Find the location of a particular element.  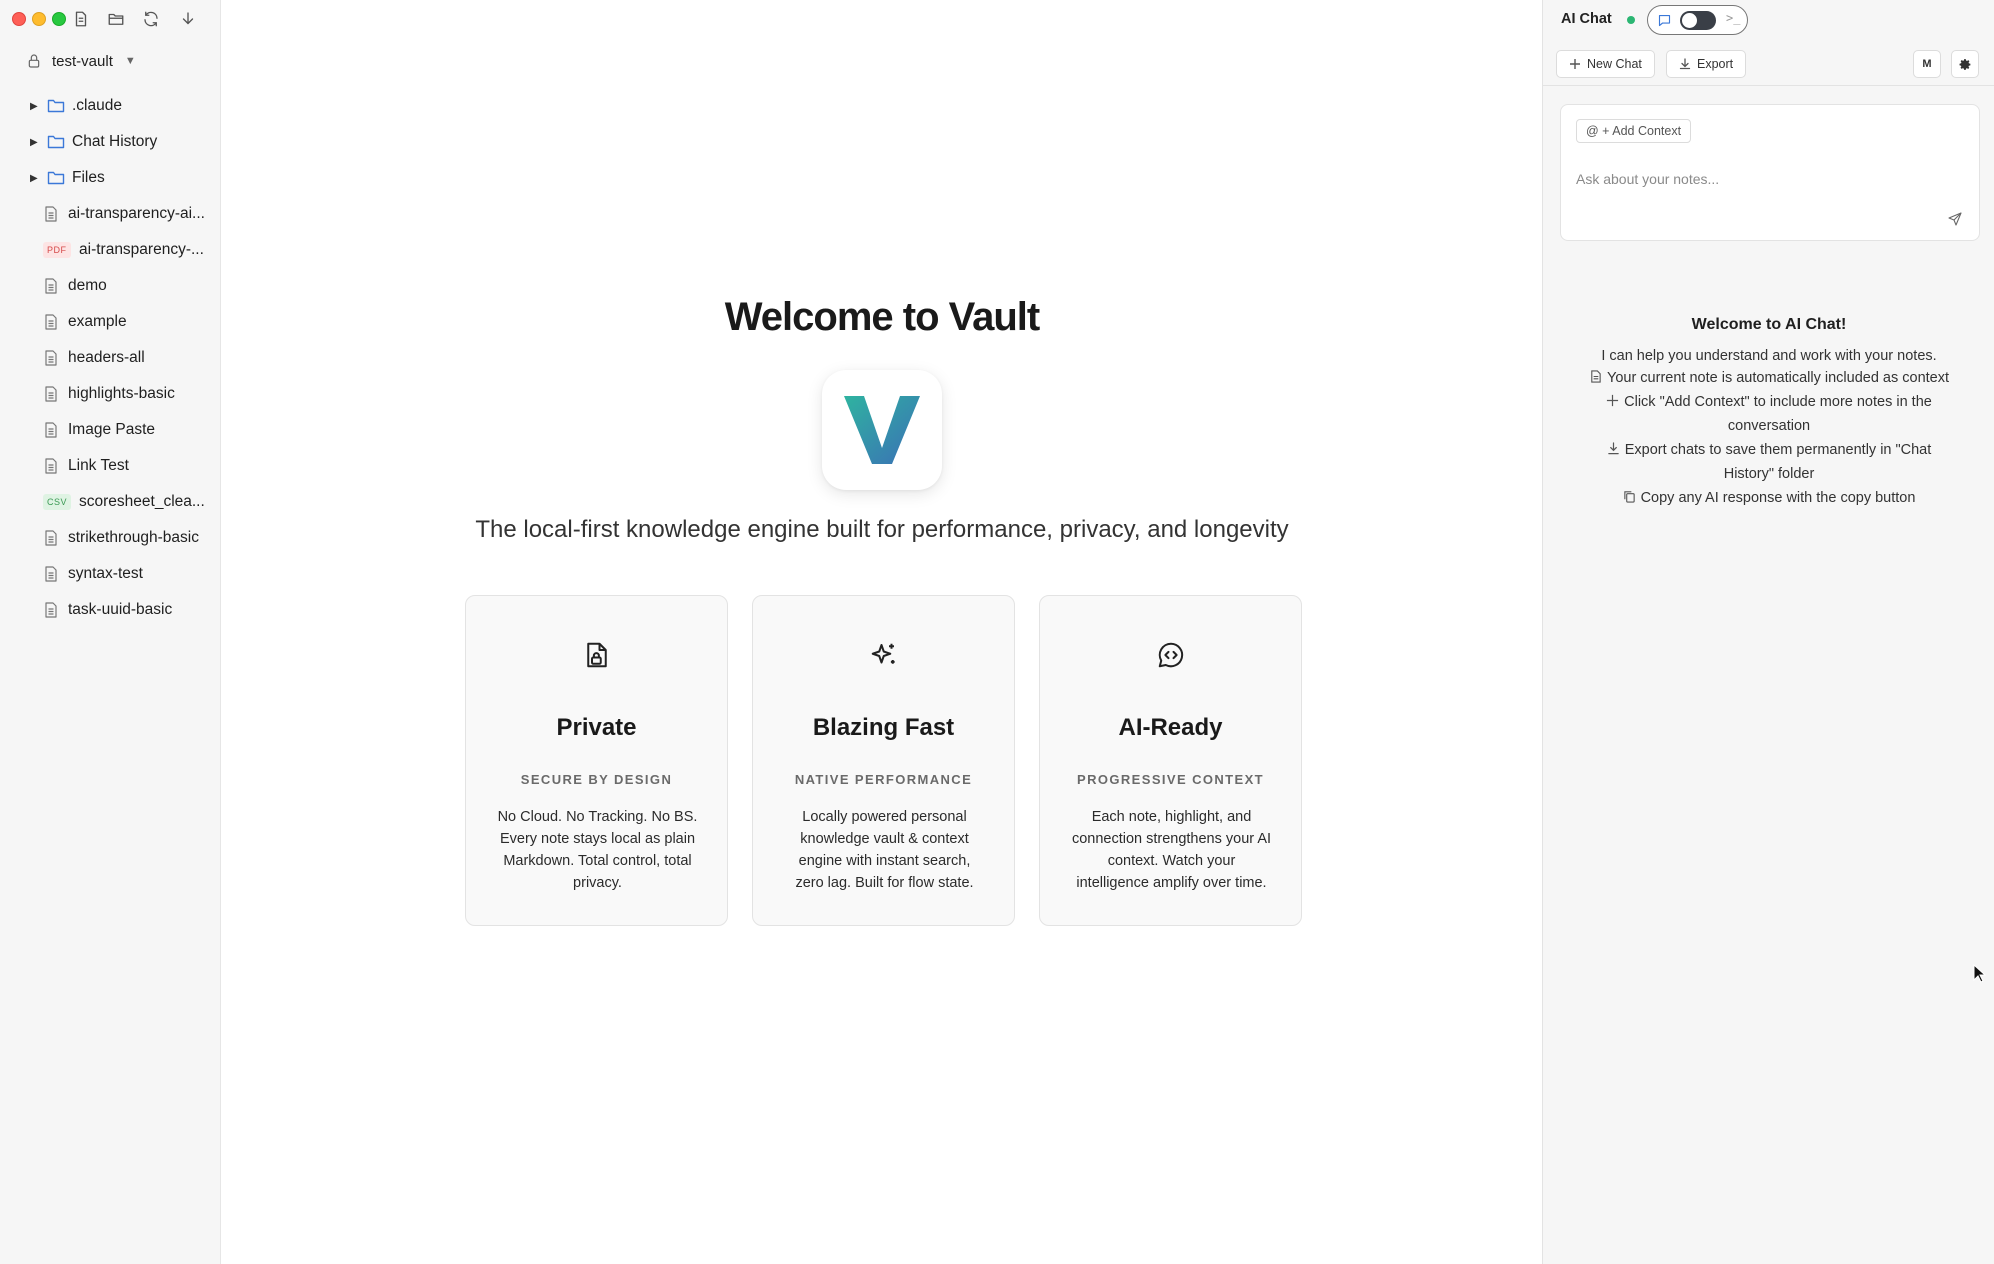

sparkles-icon is located at coordinates (883, 655).